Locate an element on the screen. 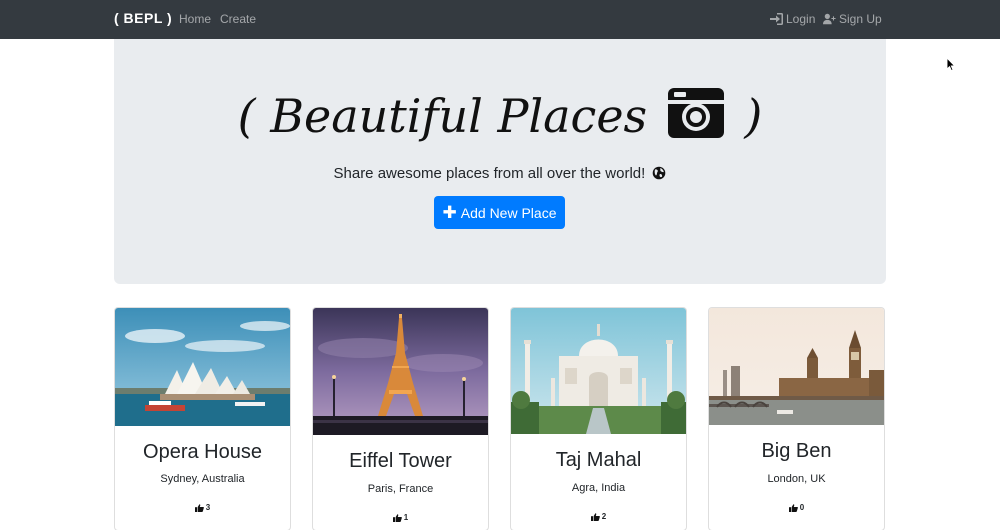 Image resolution: width=1000 pixels, height=530 pixels. signup-link: Sign Up is located at coordinates (852, 19).